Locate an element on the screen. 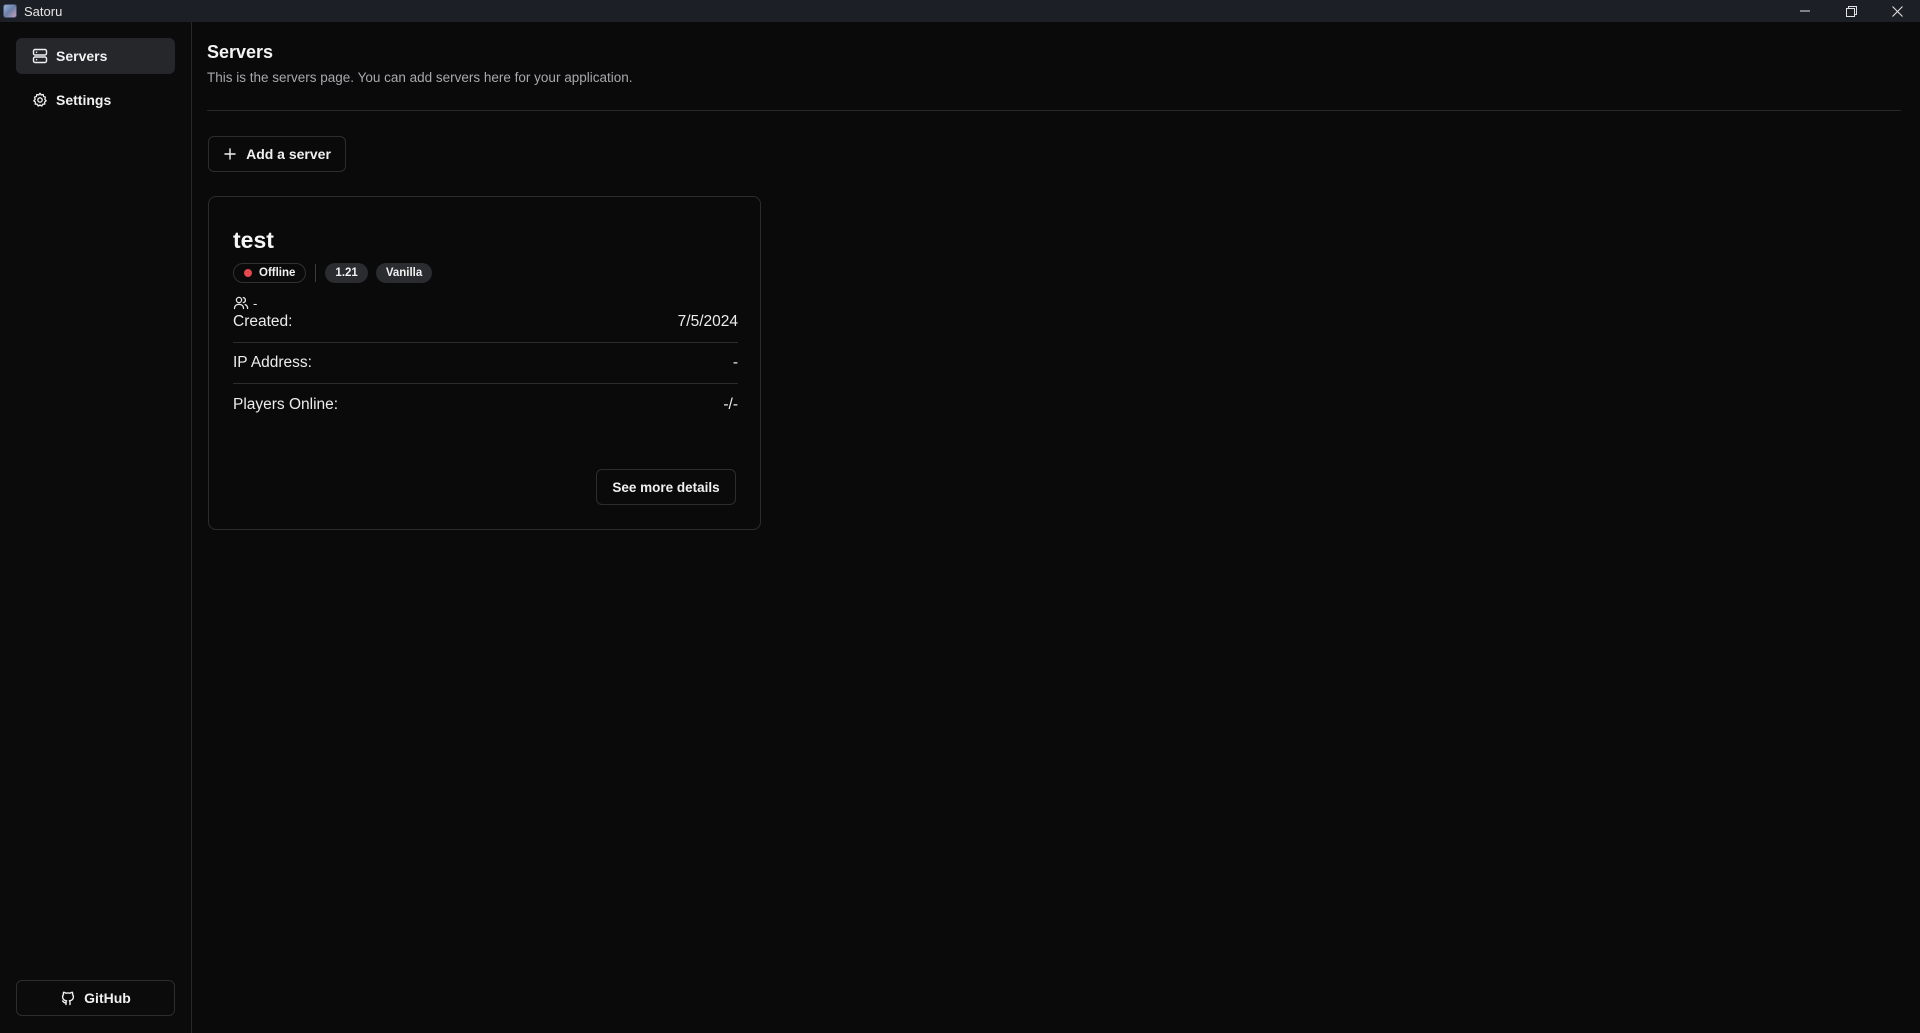  server-icon is located at coordinates (40, 56).